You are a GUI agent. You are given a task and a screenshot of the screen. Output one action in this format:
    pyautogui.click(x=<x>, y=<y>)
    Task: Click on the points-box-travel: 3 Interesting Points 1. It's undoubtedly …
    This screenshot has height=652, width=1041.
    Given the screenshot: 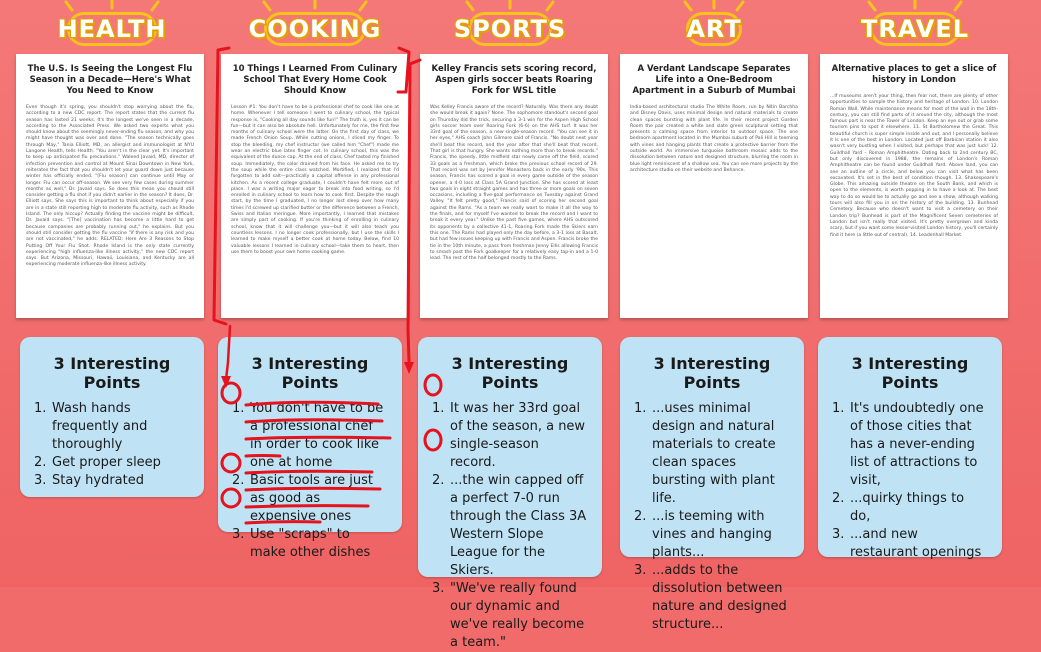 What is the action you would take?
    pyautogui.click(x=910, y=448)
    